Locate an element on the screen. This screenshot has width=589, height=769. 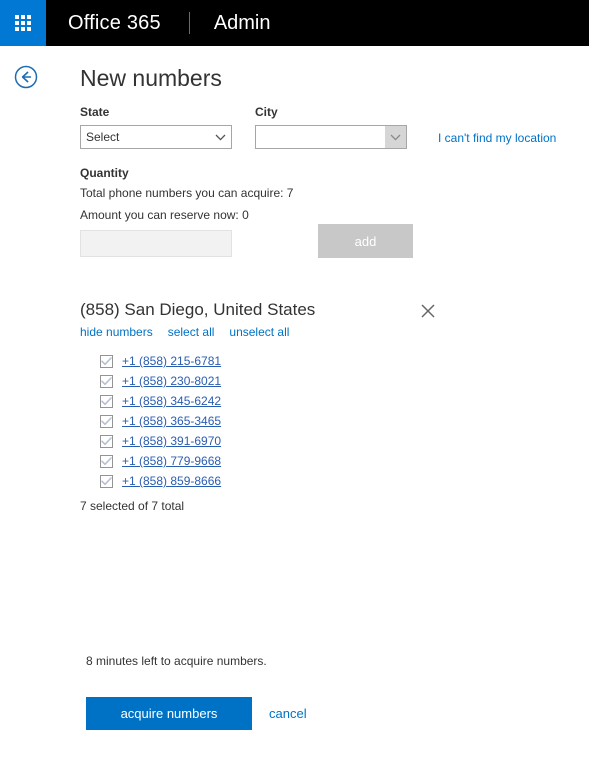
back-arrow-circle-icon is located at coordinates (26, 77).